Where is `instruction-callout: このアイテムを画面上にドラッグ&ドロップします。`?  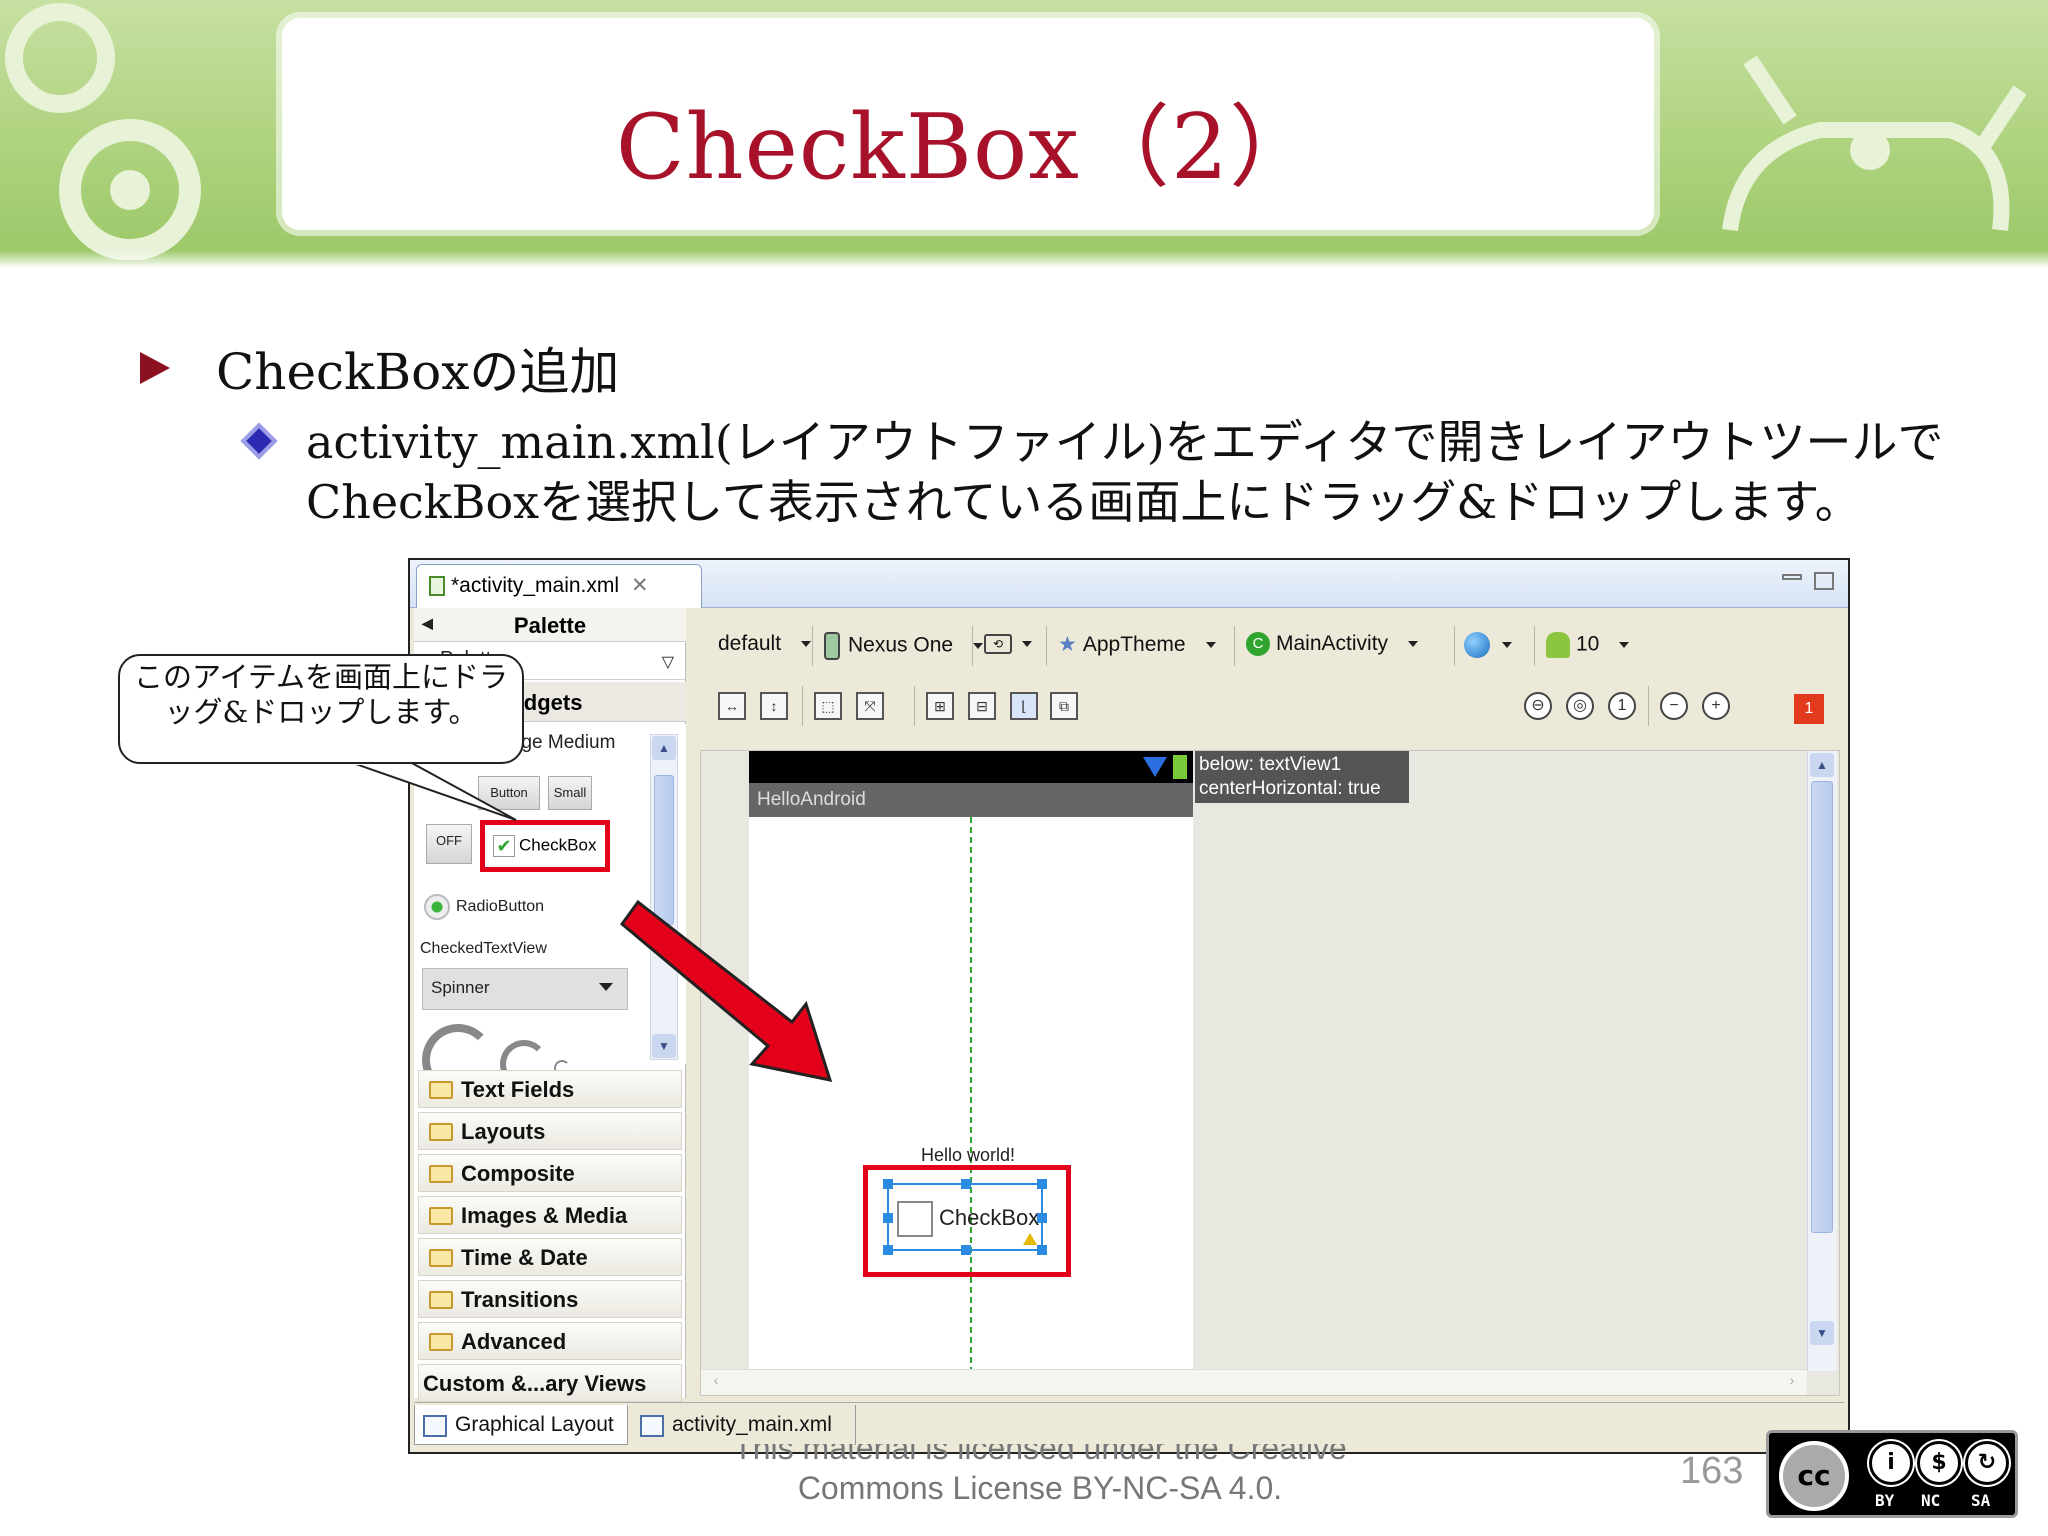 instruction-callout: このアイテムを画面上にドラッグ&ドロップします。 is located at coordinates (321, 709).